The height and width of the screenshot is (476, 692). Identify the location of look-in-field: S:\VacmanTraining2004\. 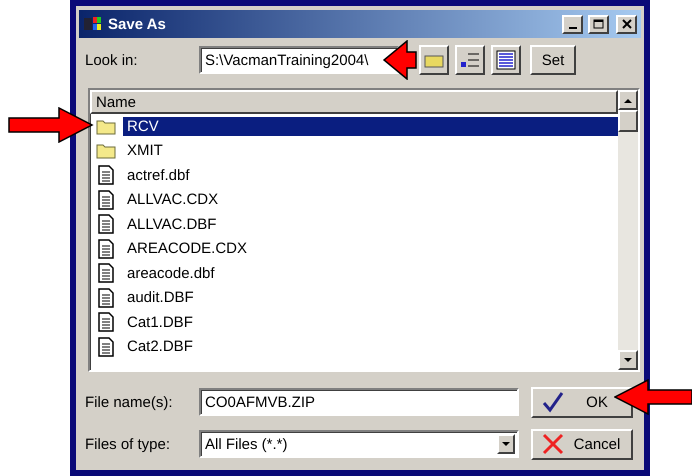
(299, 60).